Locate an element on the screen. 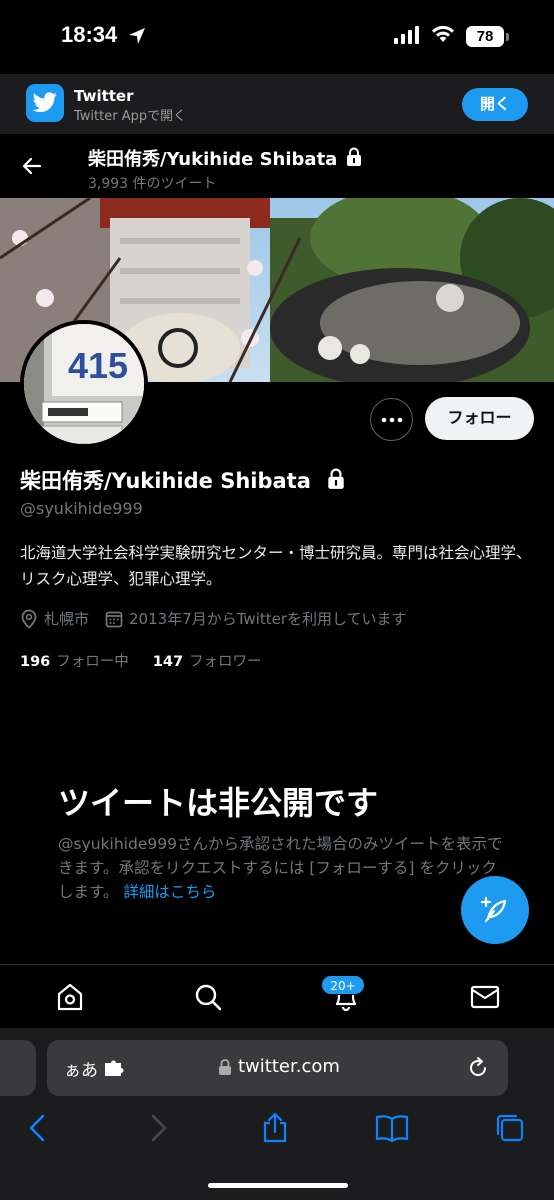 This screenshot has height=1200, width=554. search-icon is located at coordinates (208, 997).